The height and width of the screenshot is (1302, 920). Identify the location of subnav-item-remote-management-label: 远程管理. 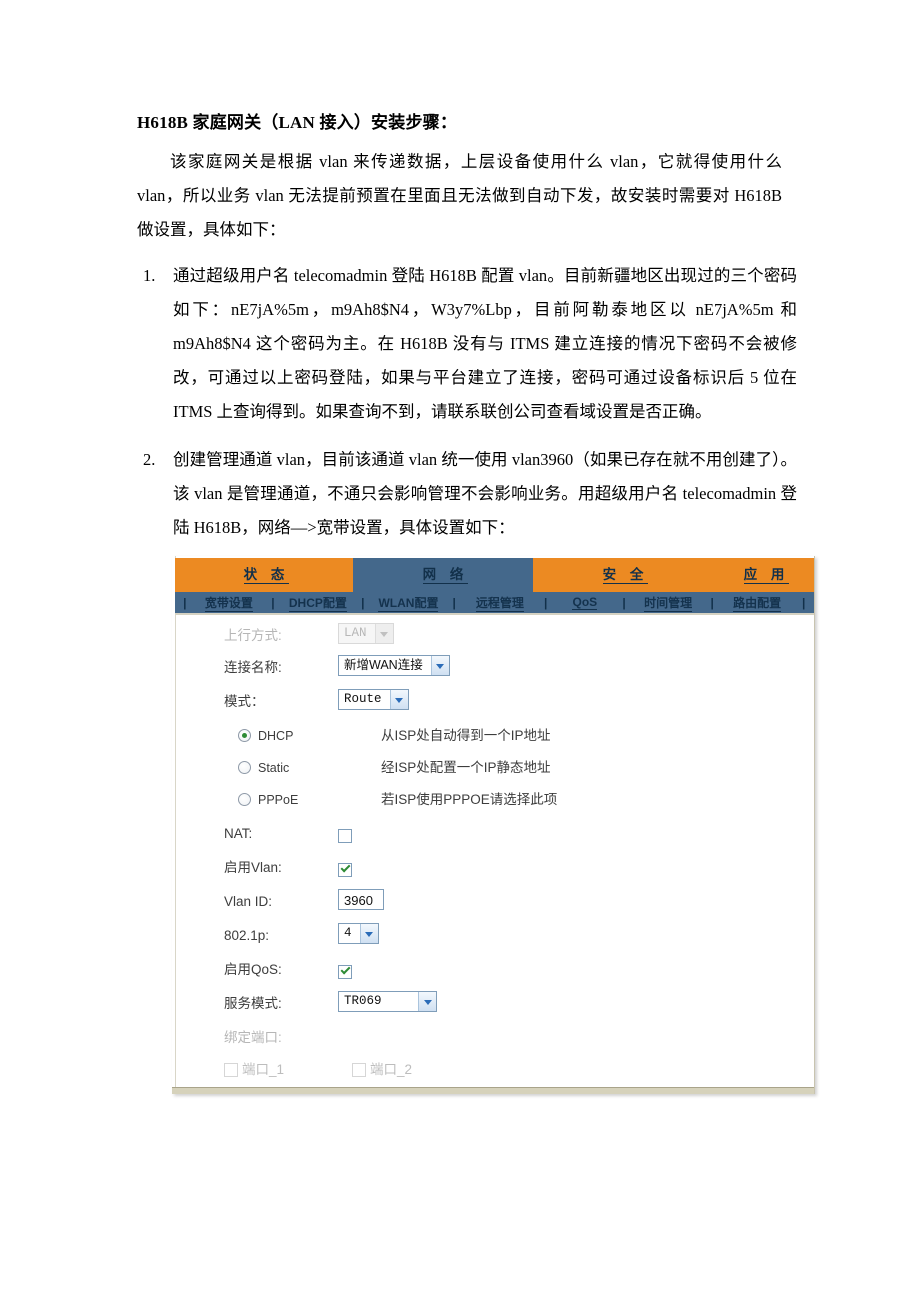
(499, 603).